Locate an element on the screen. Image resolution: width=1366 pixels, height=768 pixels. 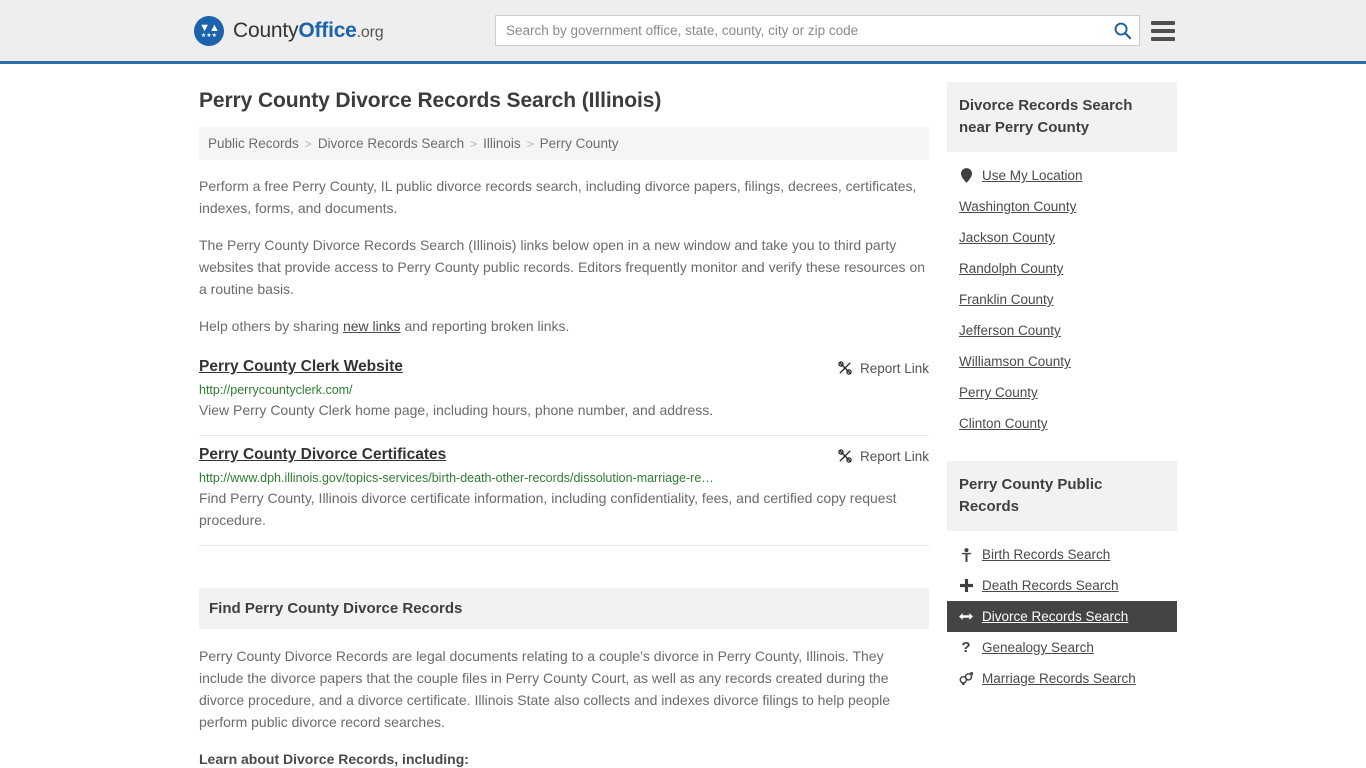
site-logo: ▼▲ ★★★ CountyOffice.org is located at coordinates (289, 30).